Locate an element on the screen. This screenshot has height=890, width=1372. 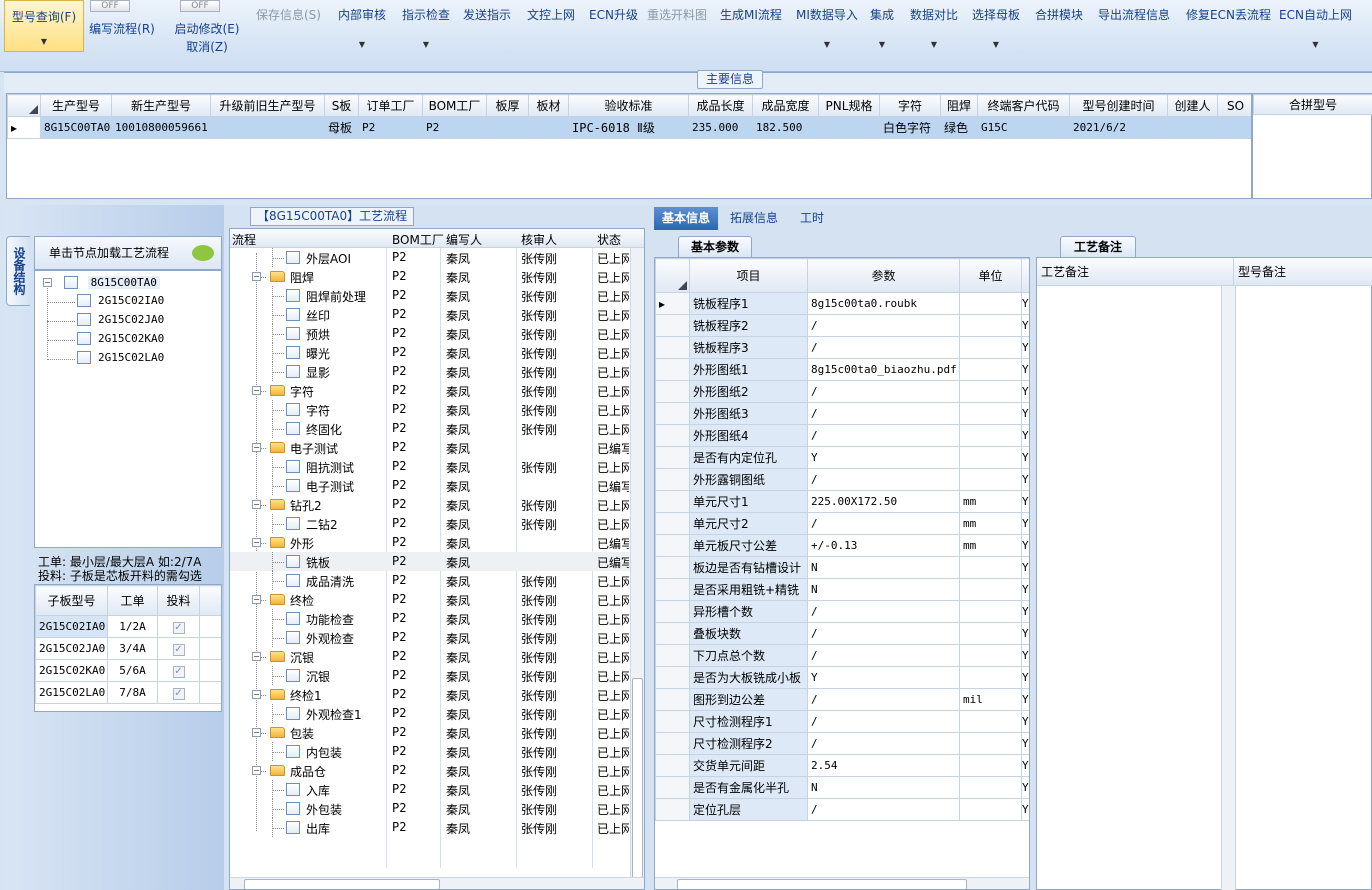
process-row: 外包装 P2 秦凤 张传刚 已上网 is located at coordinates (435, 808).